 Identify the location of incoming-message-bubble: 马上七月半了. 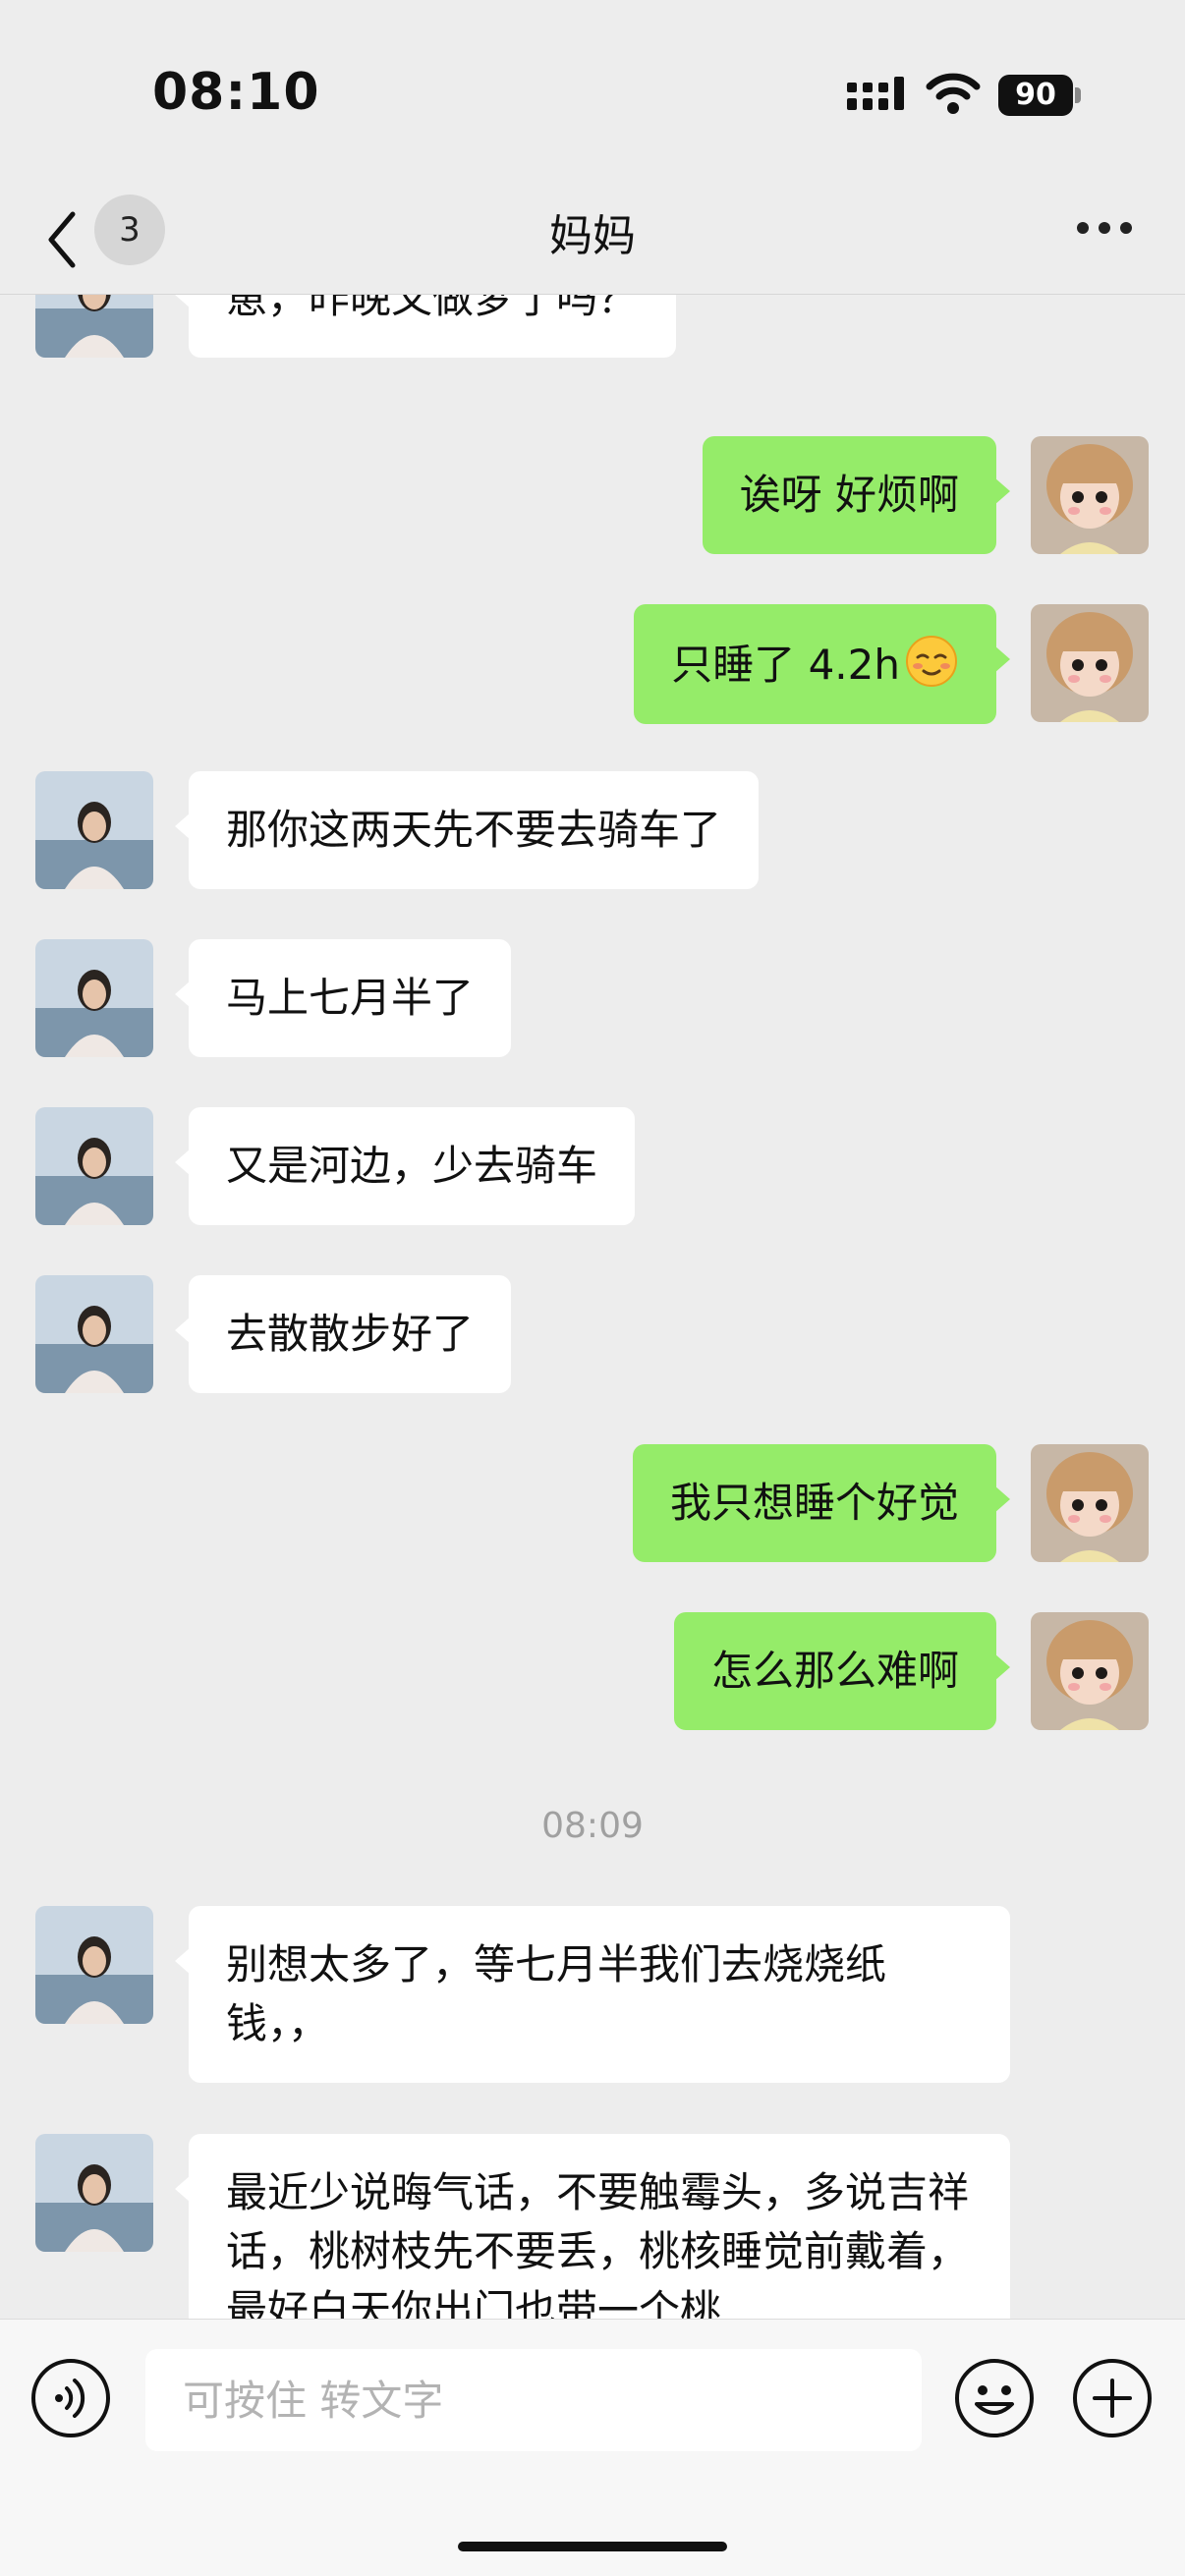
(343, 998).